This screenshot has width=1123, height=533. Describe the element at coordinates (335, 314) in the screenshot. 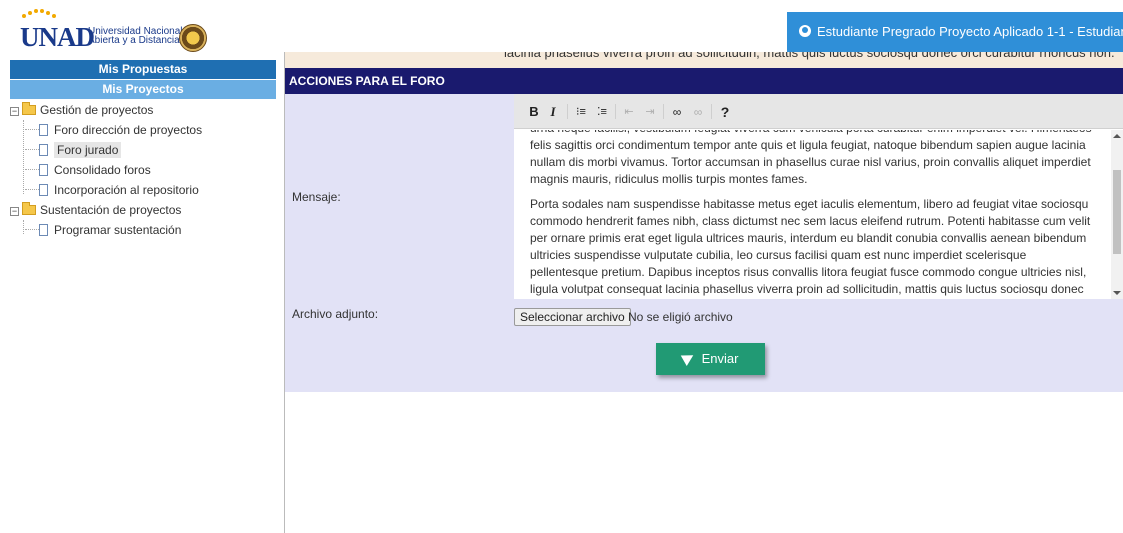

I see `attachment-label: Archivo adjunto:` at that location.